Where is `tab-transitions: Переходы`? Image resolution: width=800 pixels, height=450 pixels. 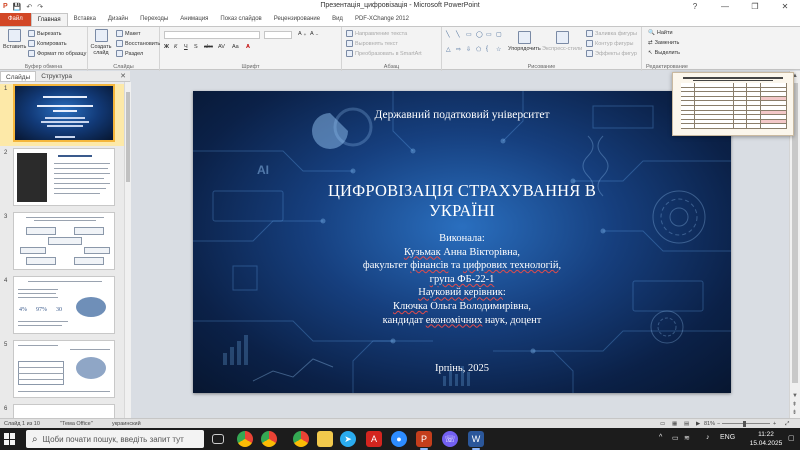 tab-transitions: Переходы is located at coordinates (154, 19).